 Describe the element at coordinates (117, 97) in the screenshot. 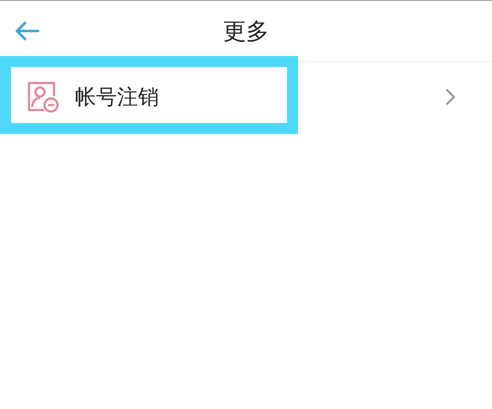

I see `item-label: 帐号注销` at that location.